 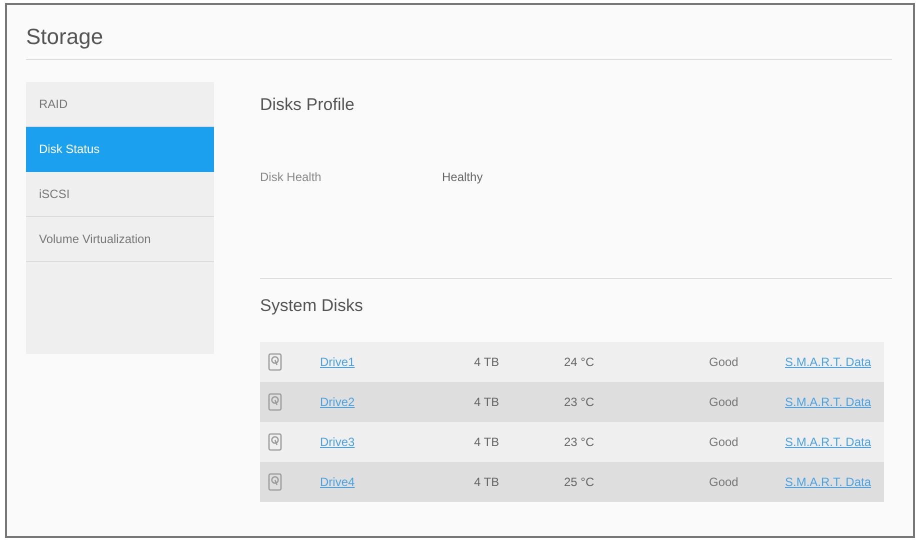 What do you see at coordinates (337, 482) in the screenshot?
I see `drive-link: Drive4` at bounding box center [337, 482].